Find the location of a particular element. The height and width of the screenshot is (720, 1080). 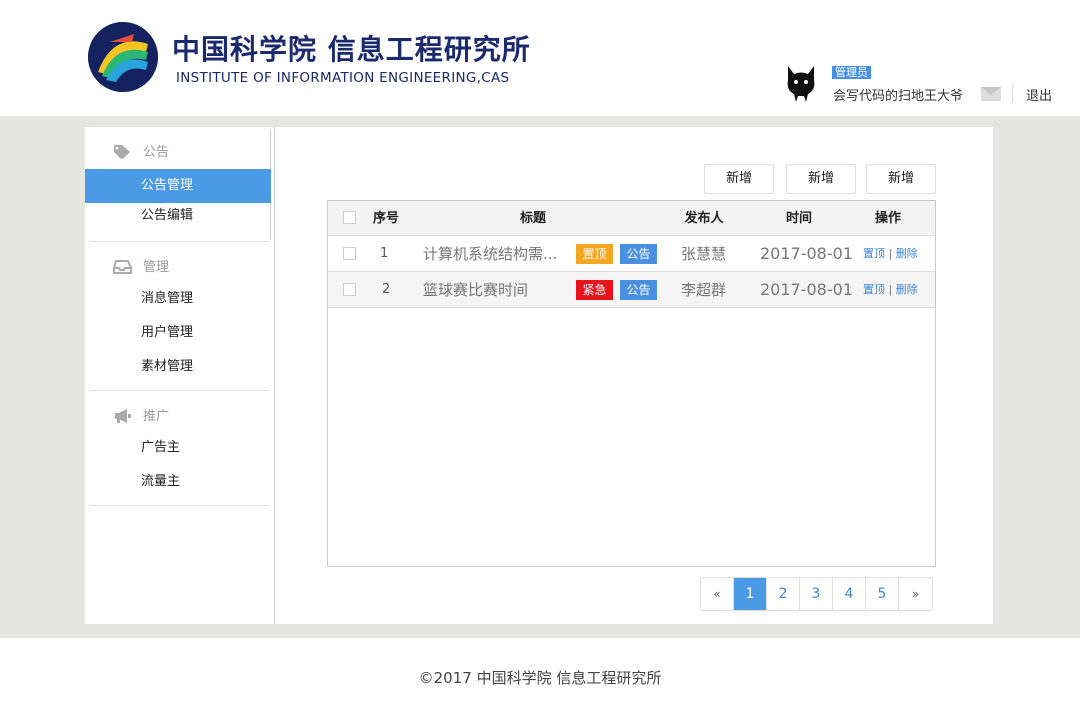

tags-icon is located at coordinates (123, 151).